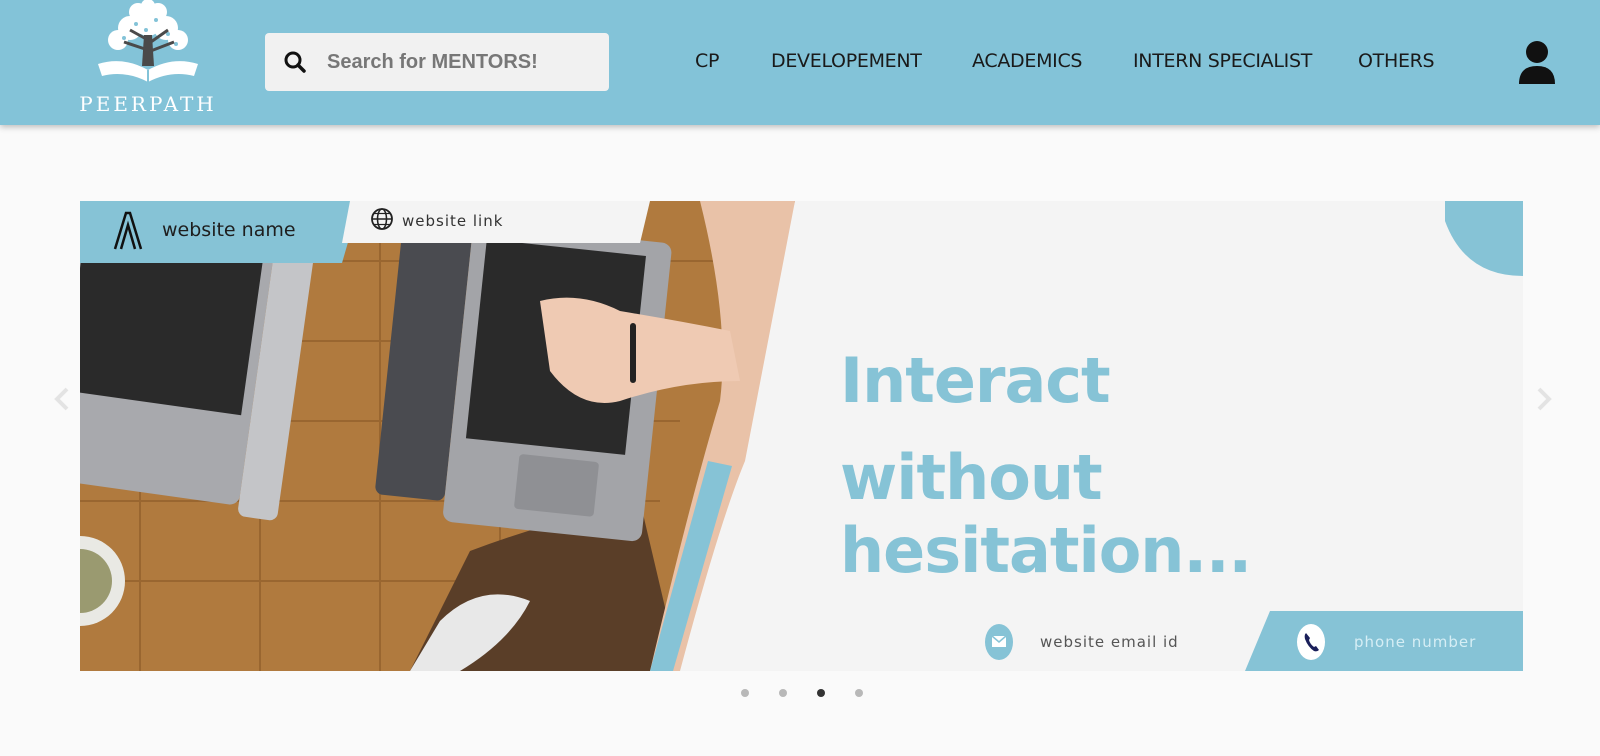 This screenshot has width=1600, height=756. What do you see at coordinates (229, 230) in the screenshot?
I see `website-name-text: website name` at bounding box center [229, 230].